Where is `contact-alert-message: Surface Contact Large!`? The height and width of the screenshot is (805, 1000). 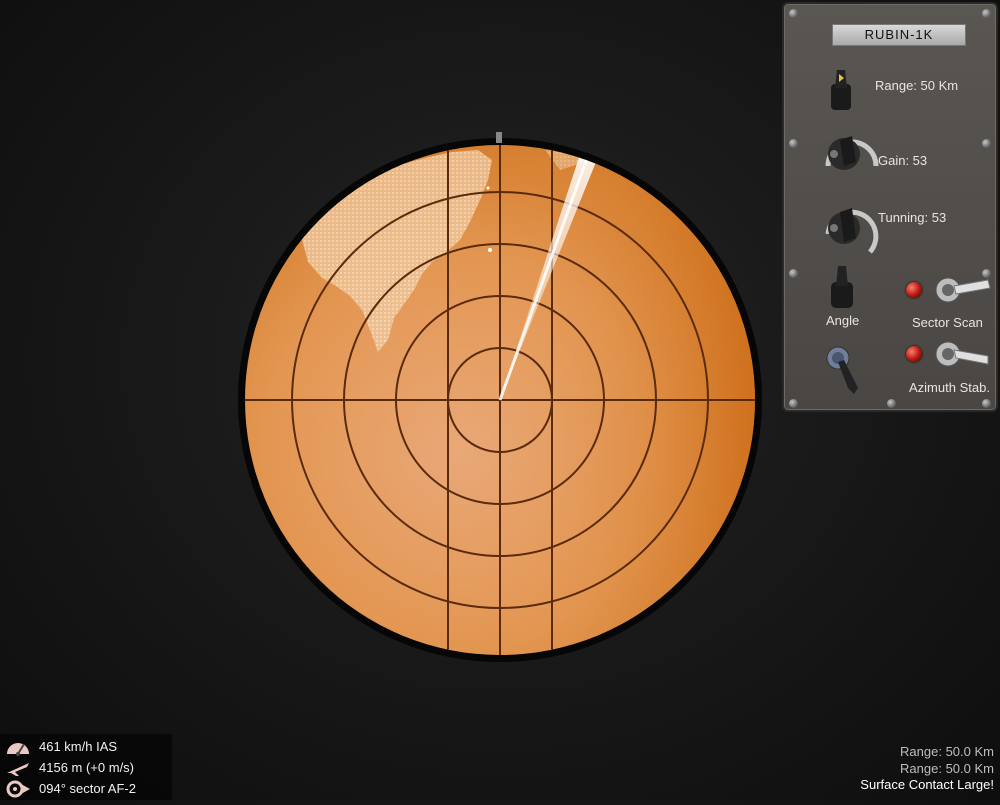
contact-alert-message: Surface Contact Large! is located at coordinates (927, 784).